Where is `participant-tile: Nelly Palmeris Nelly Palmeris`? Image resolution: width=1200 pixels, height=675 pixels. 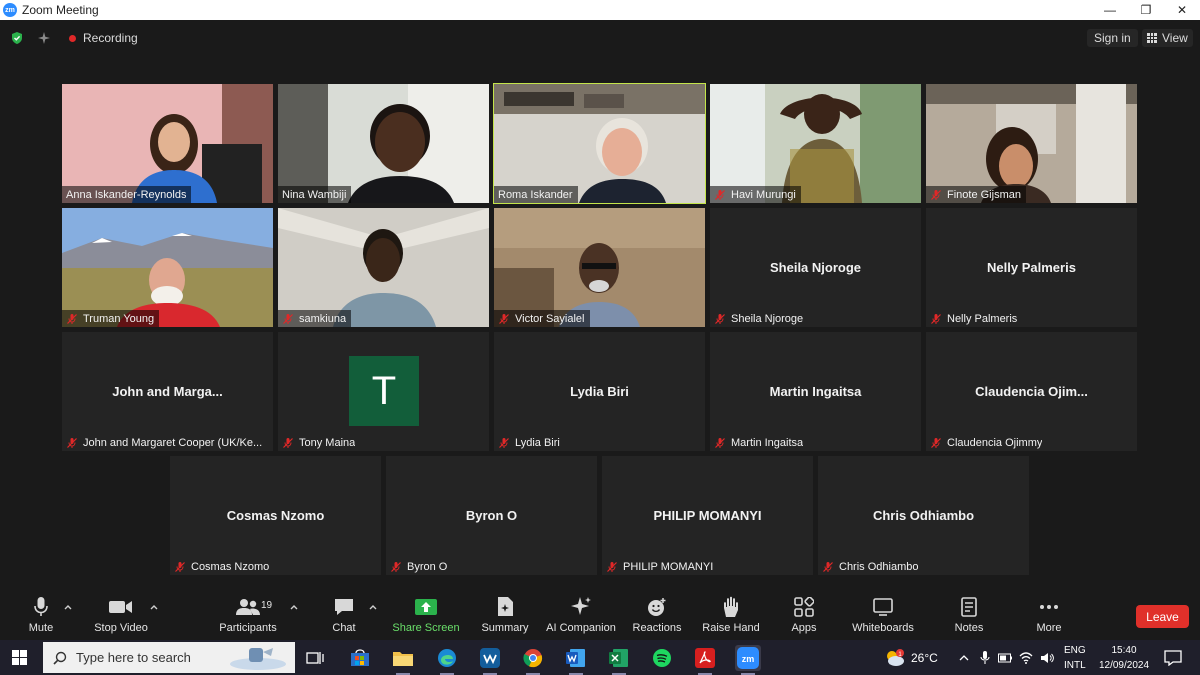 participant-tile: Nelly Palmeris Nelly Palmeris is located at coordinates (1031, 267).